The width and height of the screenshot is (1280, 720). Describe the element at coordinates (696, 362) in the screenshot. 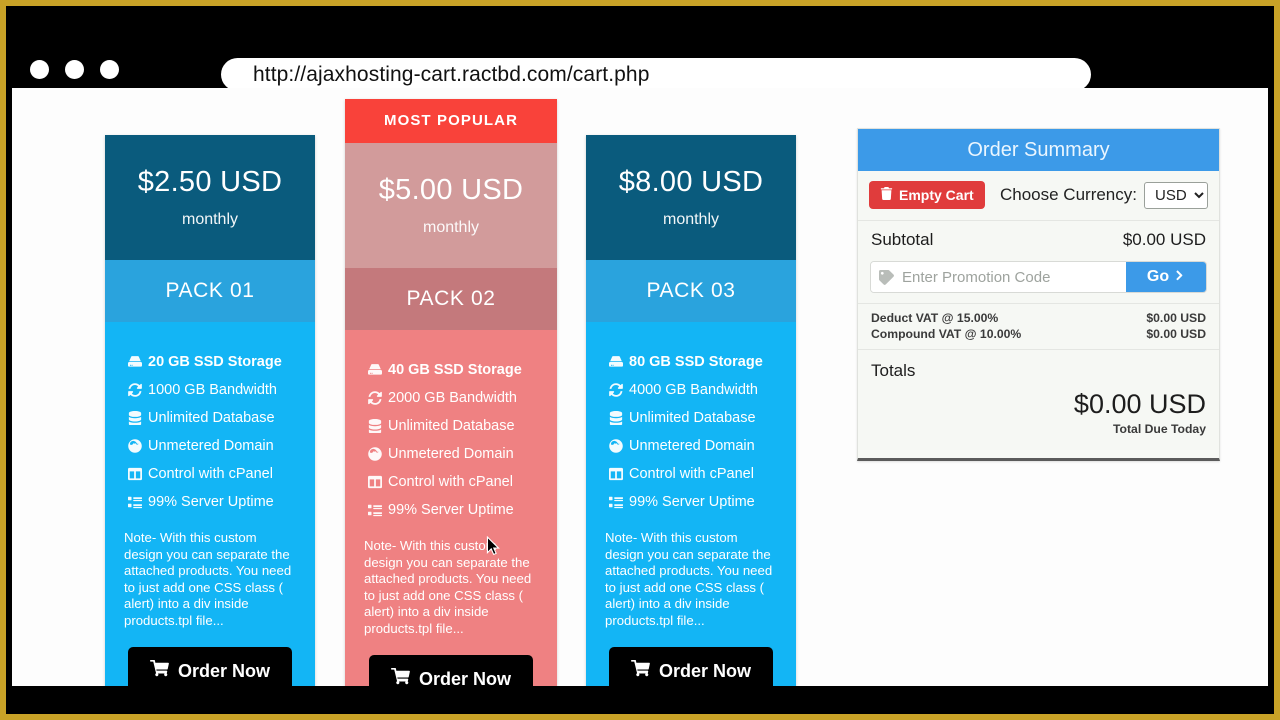

I see `feature-label: 80 GB SSD Storage` at that location.